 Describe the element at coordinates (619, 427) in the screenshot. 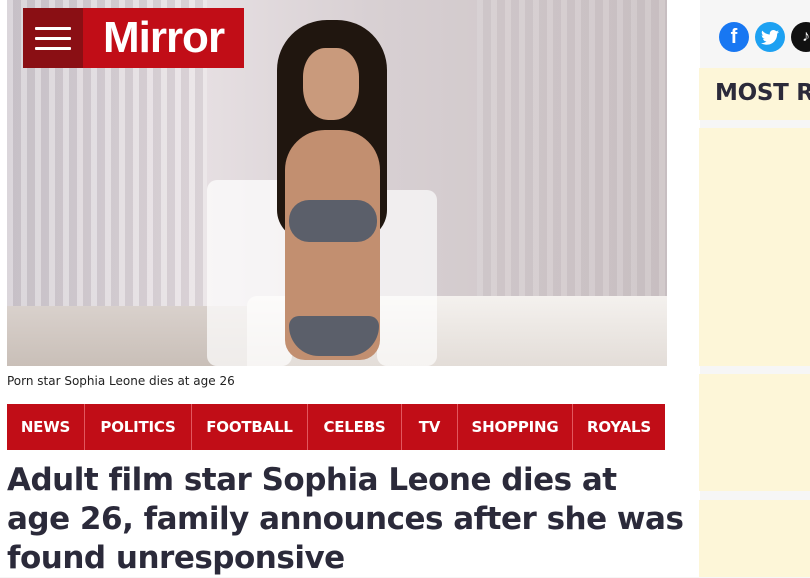

I see `nav-item-royals: ROYALS` at that location.